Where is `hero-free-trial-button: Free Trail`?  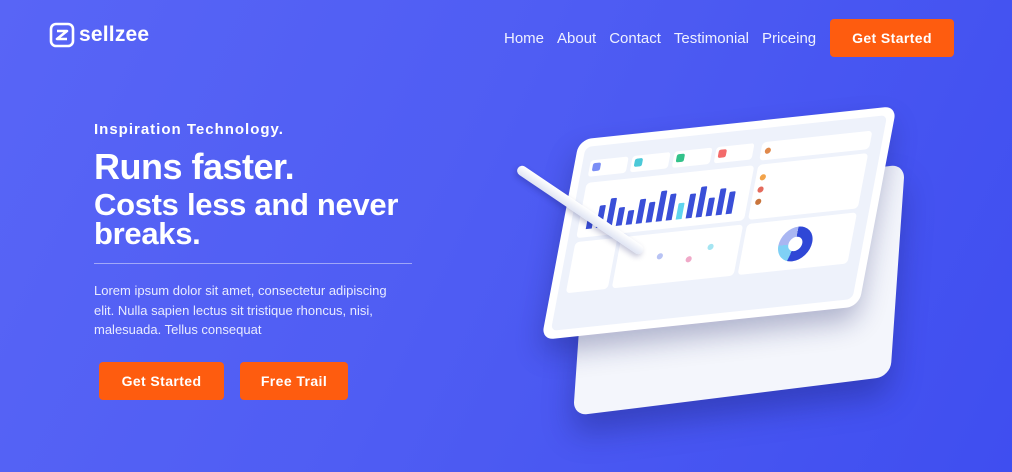 hero-free-trial-button: Free Trail is located at coordinates (294, 381).